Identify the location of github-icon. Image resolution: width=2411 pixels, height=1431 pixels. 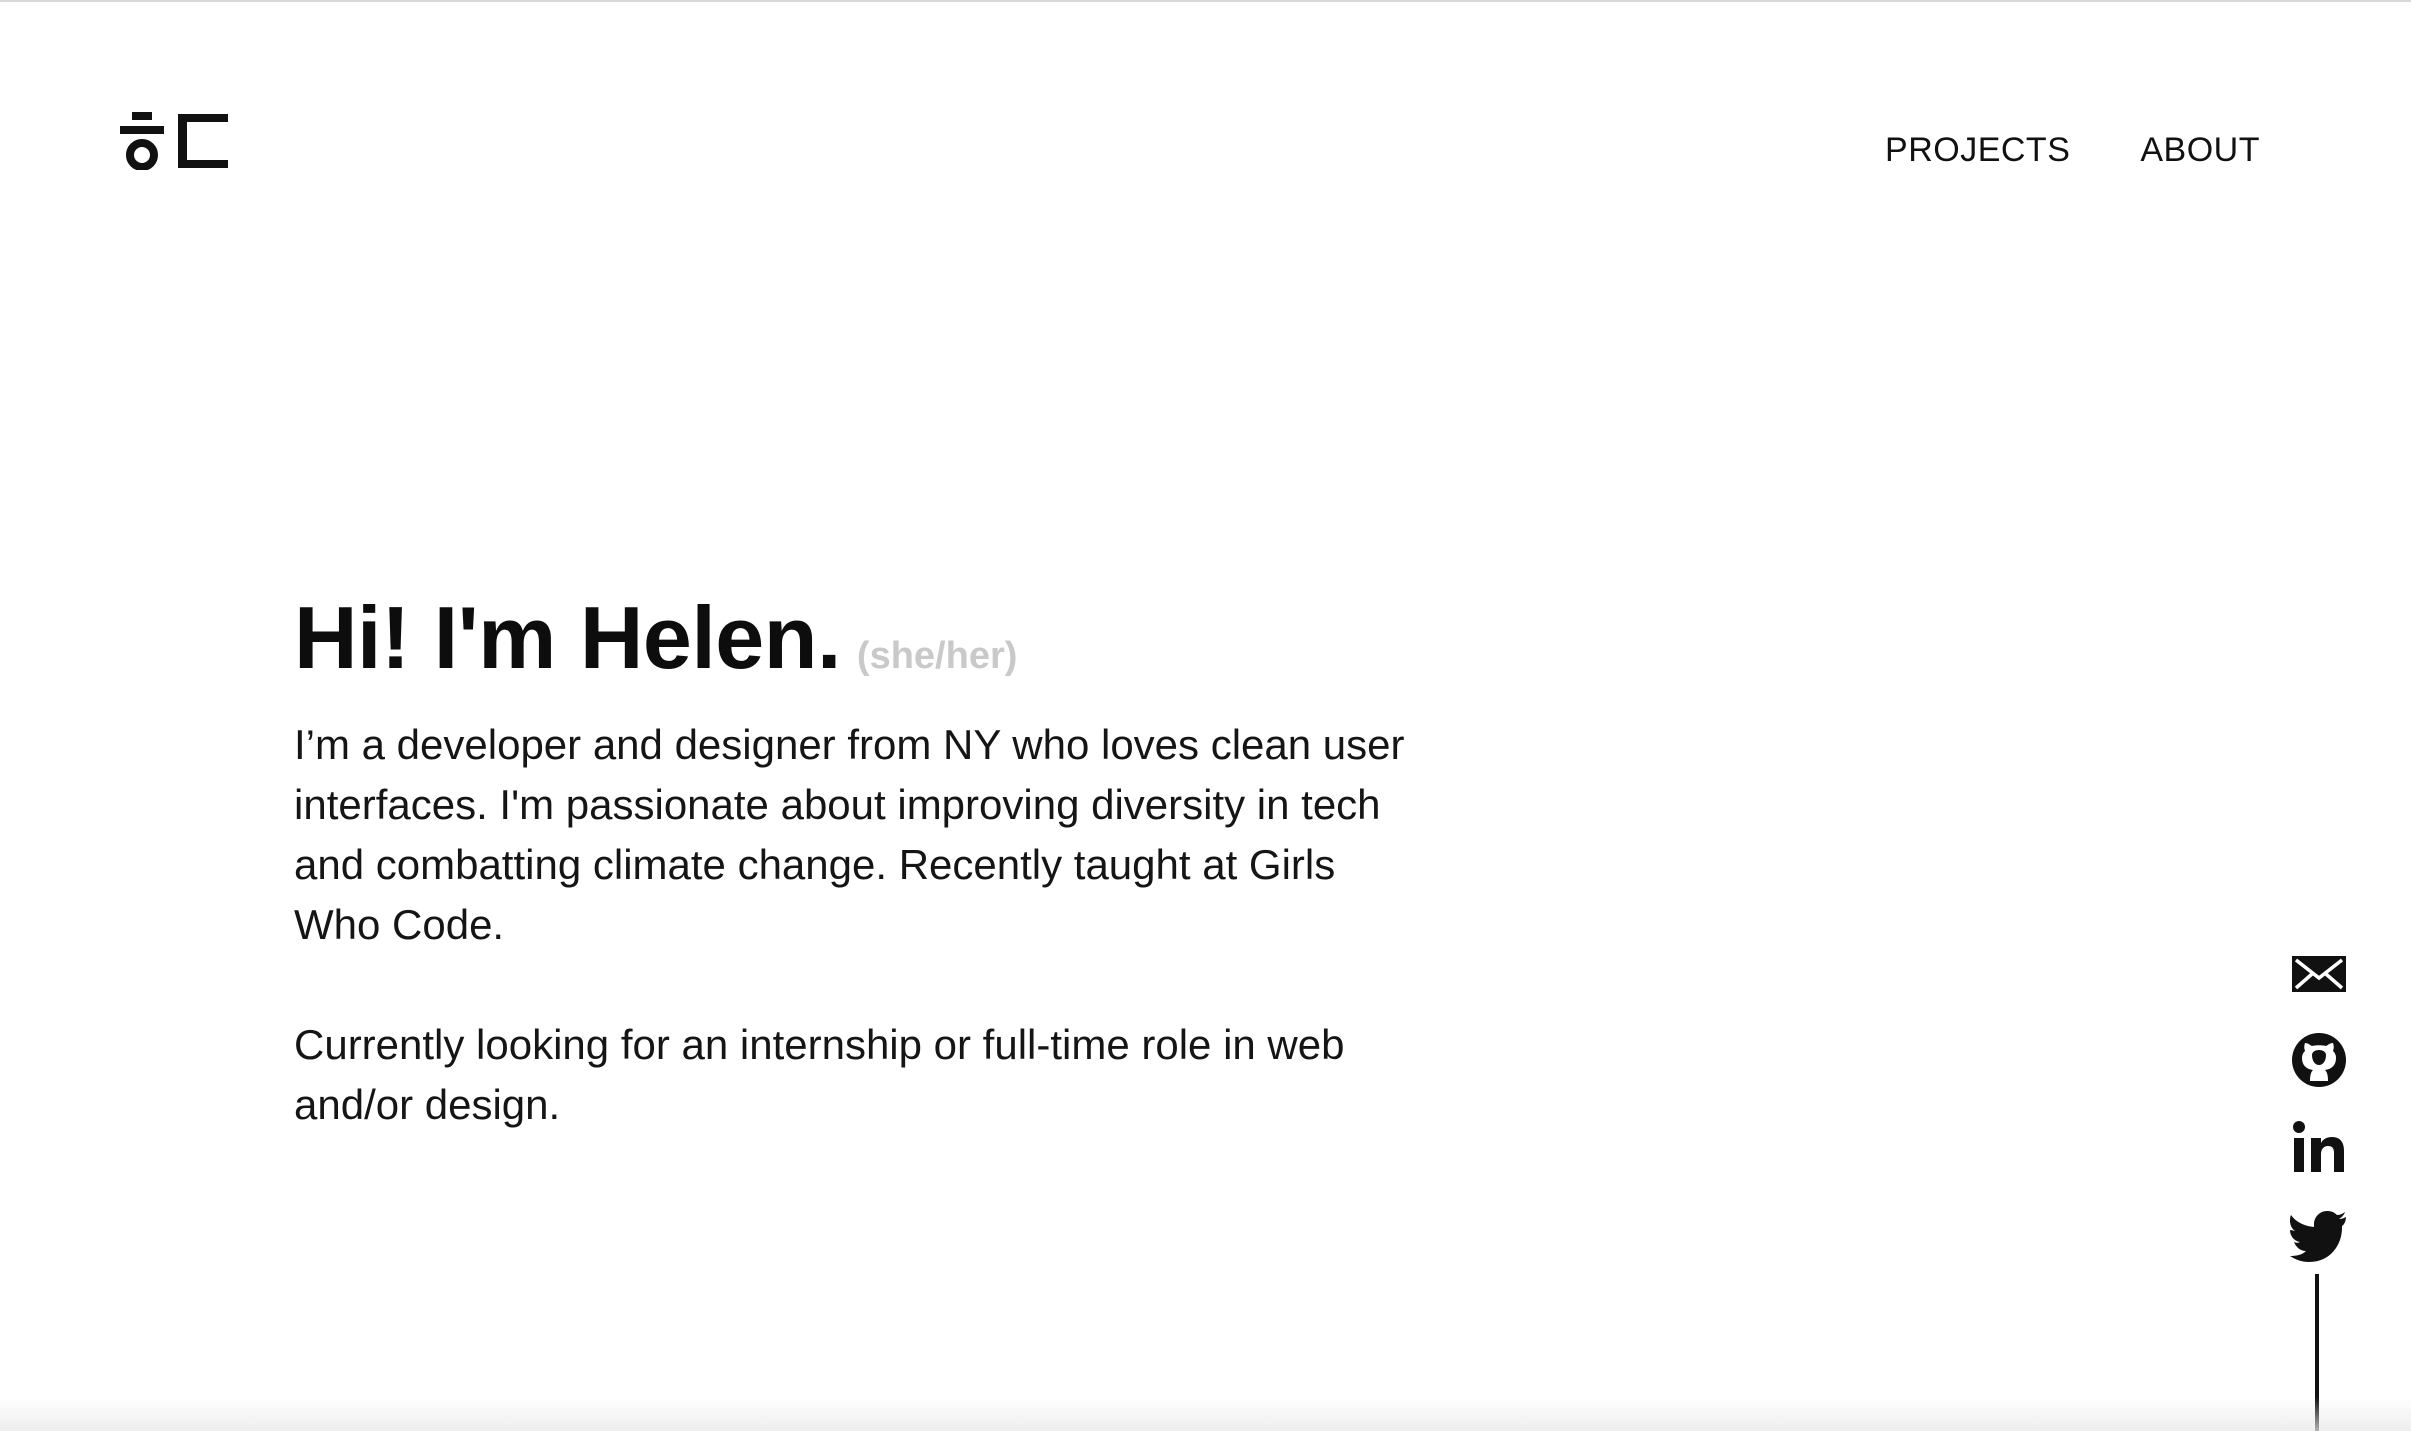
(2319, 1060).